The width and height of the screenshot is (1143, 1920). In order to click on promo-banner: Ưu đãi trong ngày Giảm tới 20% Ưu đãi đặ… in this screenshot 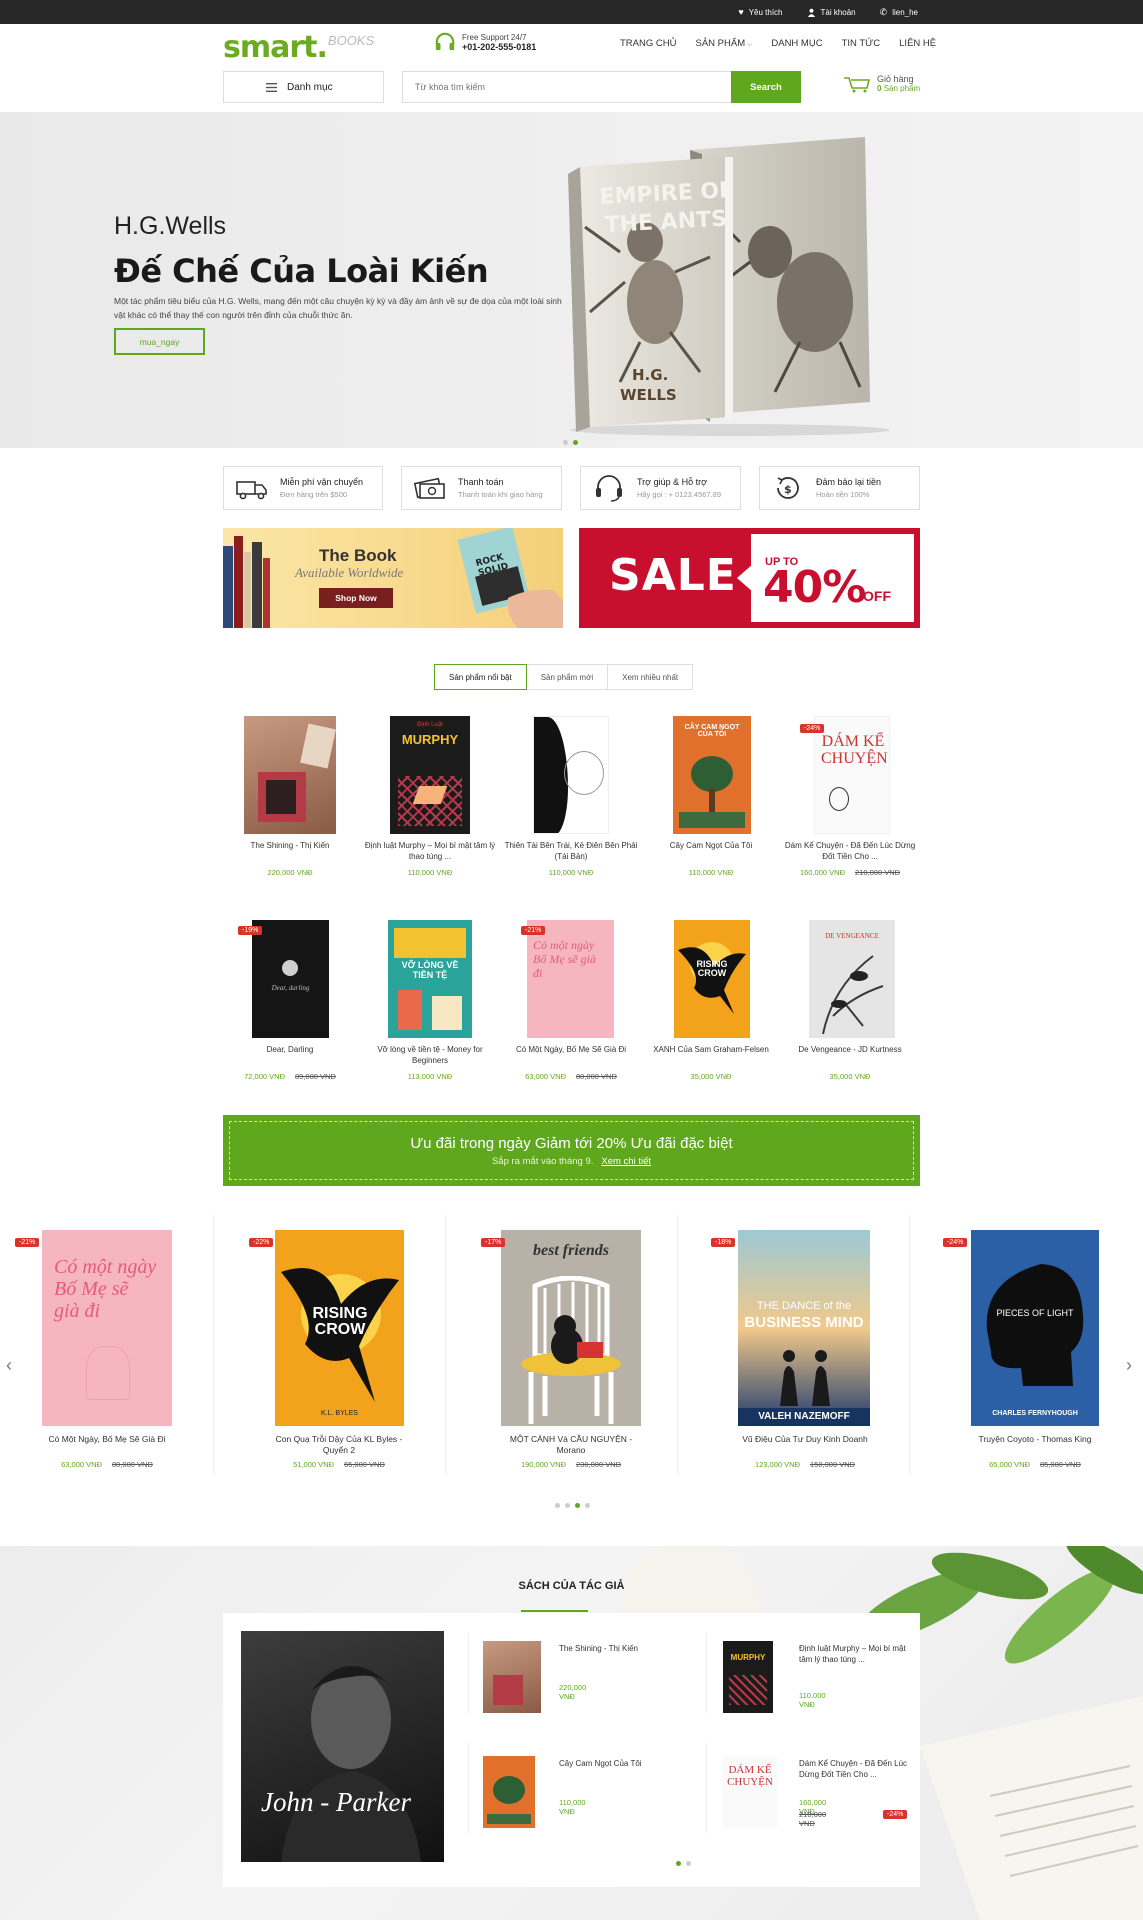, I will do `click(571, 1150)`.